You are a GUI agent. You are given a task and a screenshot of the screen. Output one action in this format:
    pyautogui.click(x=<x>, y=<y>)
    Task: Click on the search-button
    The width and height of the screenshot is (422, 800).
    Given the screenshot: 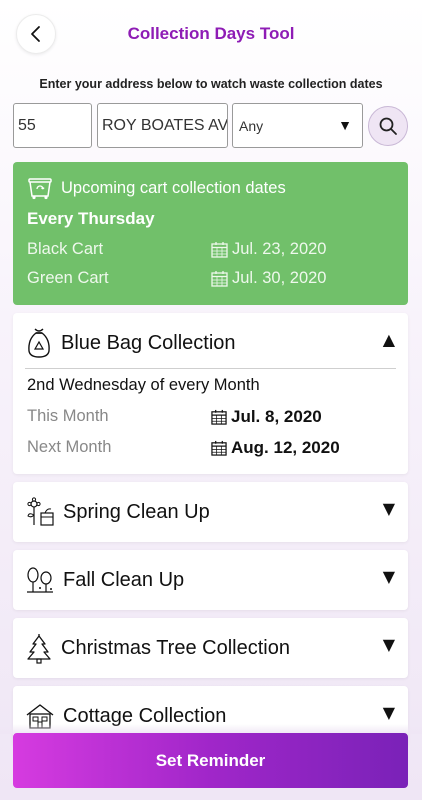 What is the action you would take?
    pyautogui.click(x=388, y=126)
    